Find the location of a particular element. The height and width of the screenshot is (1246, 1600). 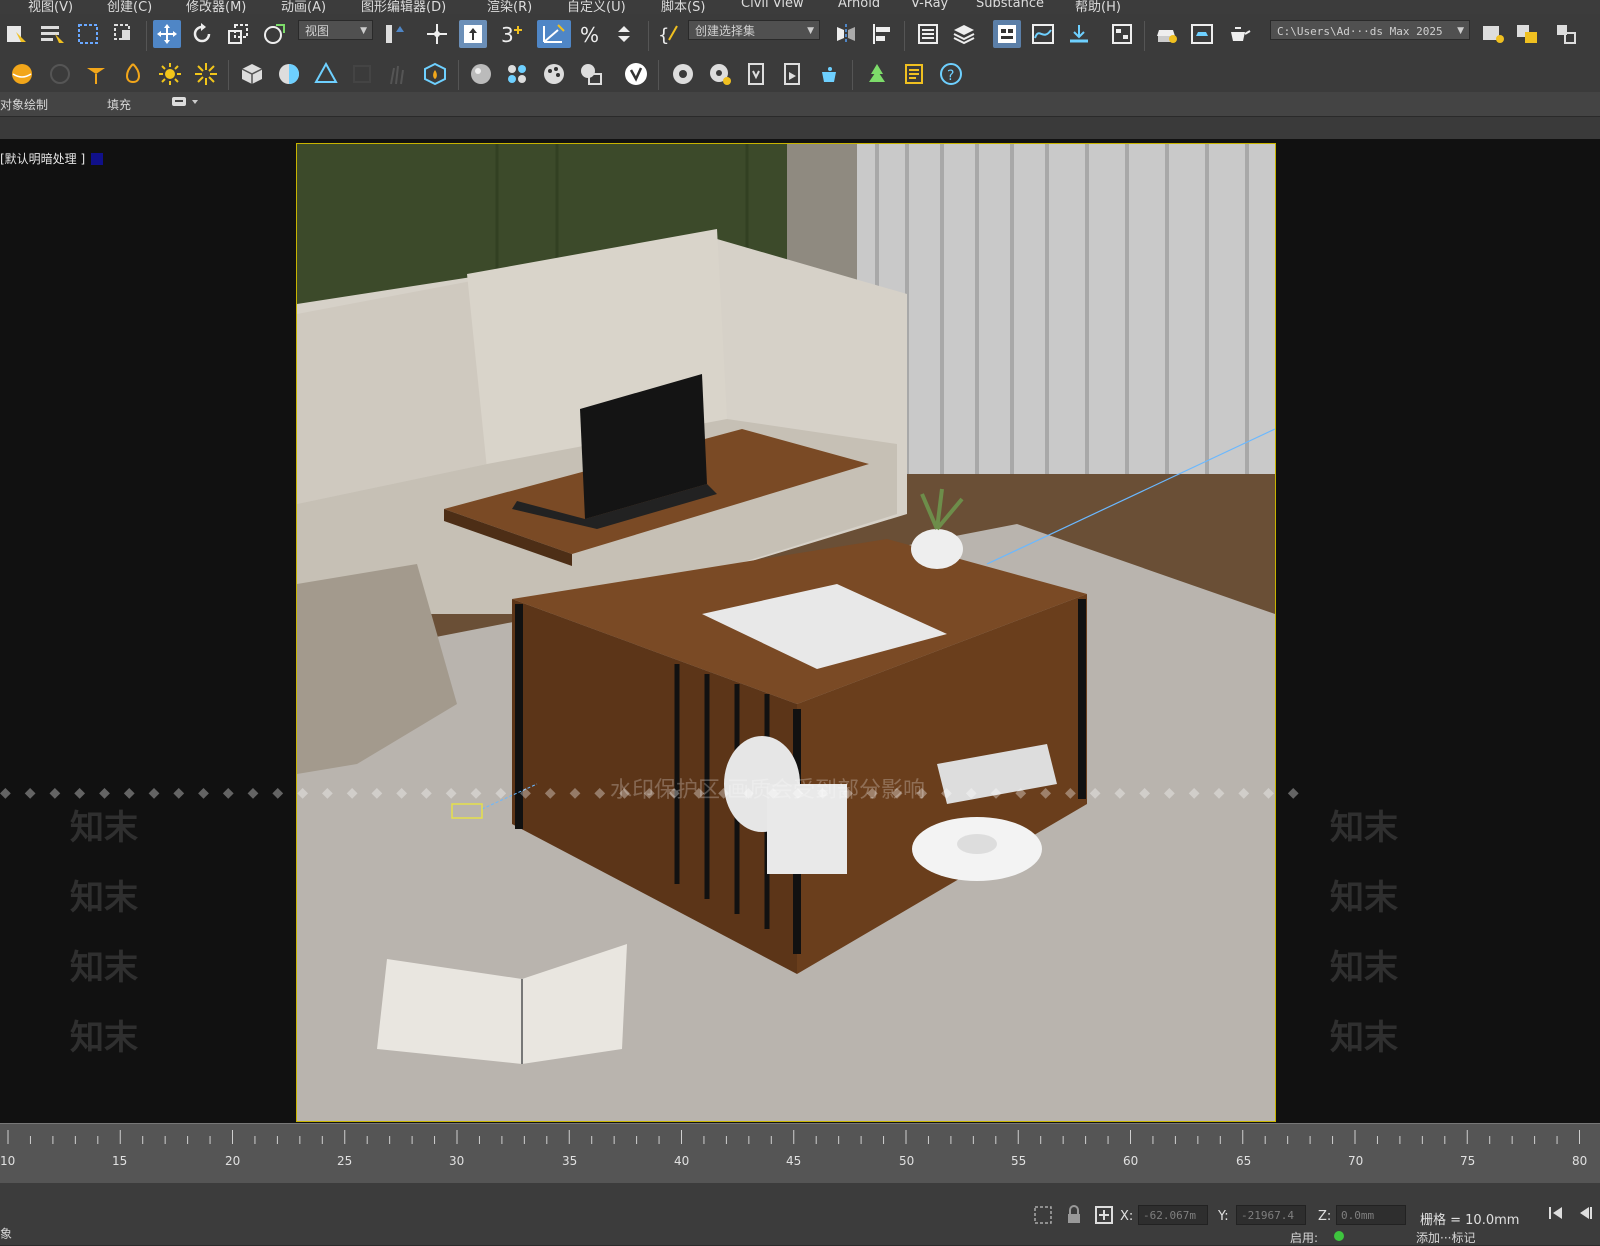

menu-view: 视图(V) is located at coordinates (50, 7).